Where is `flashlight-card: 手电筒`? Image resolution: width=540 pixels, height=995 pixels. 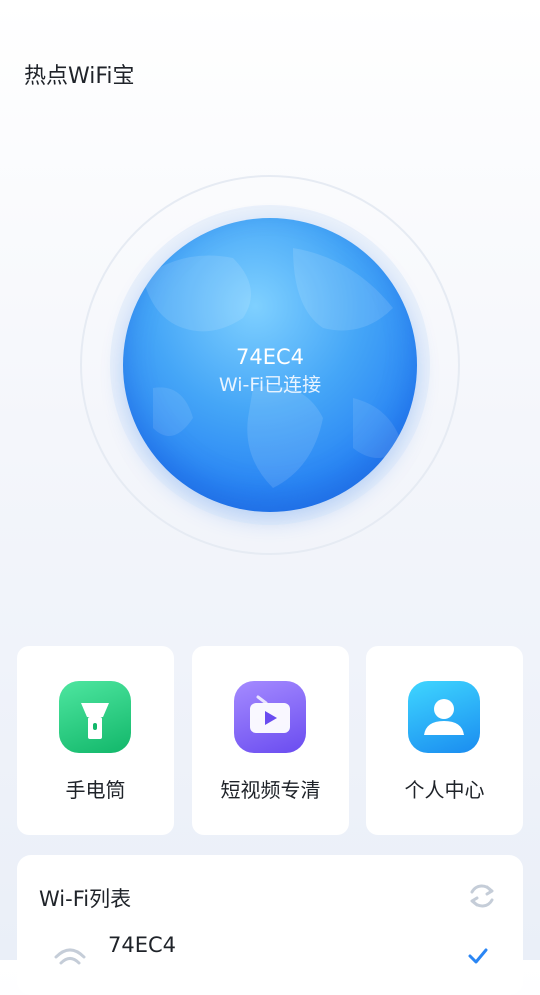
flashlight-card: 手电筒 is located at coordinates (95, 740).